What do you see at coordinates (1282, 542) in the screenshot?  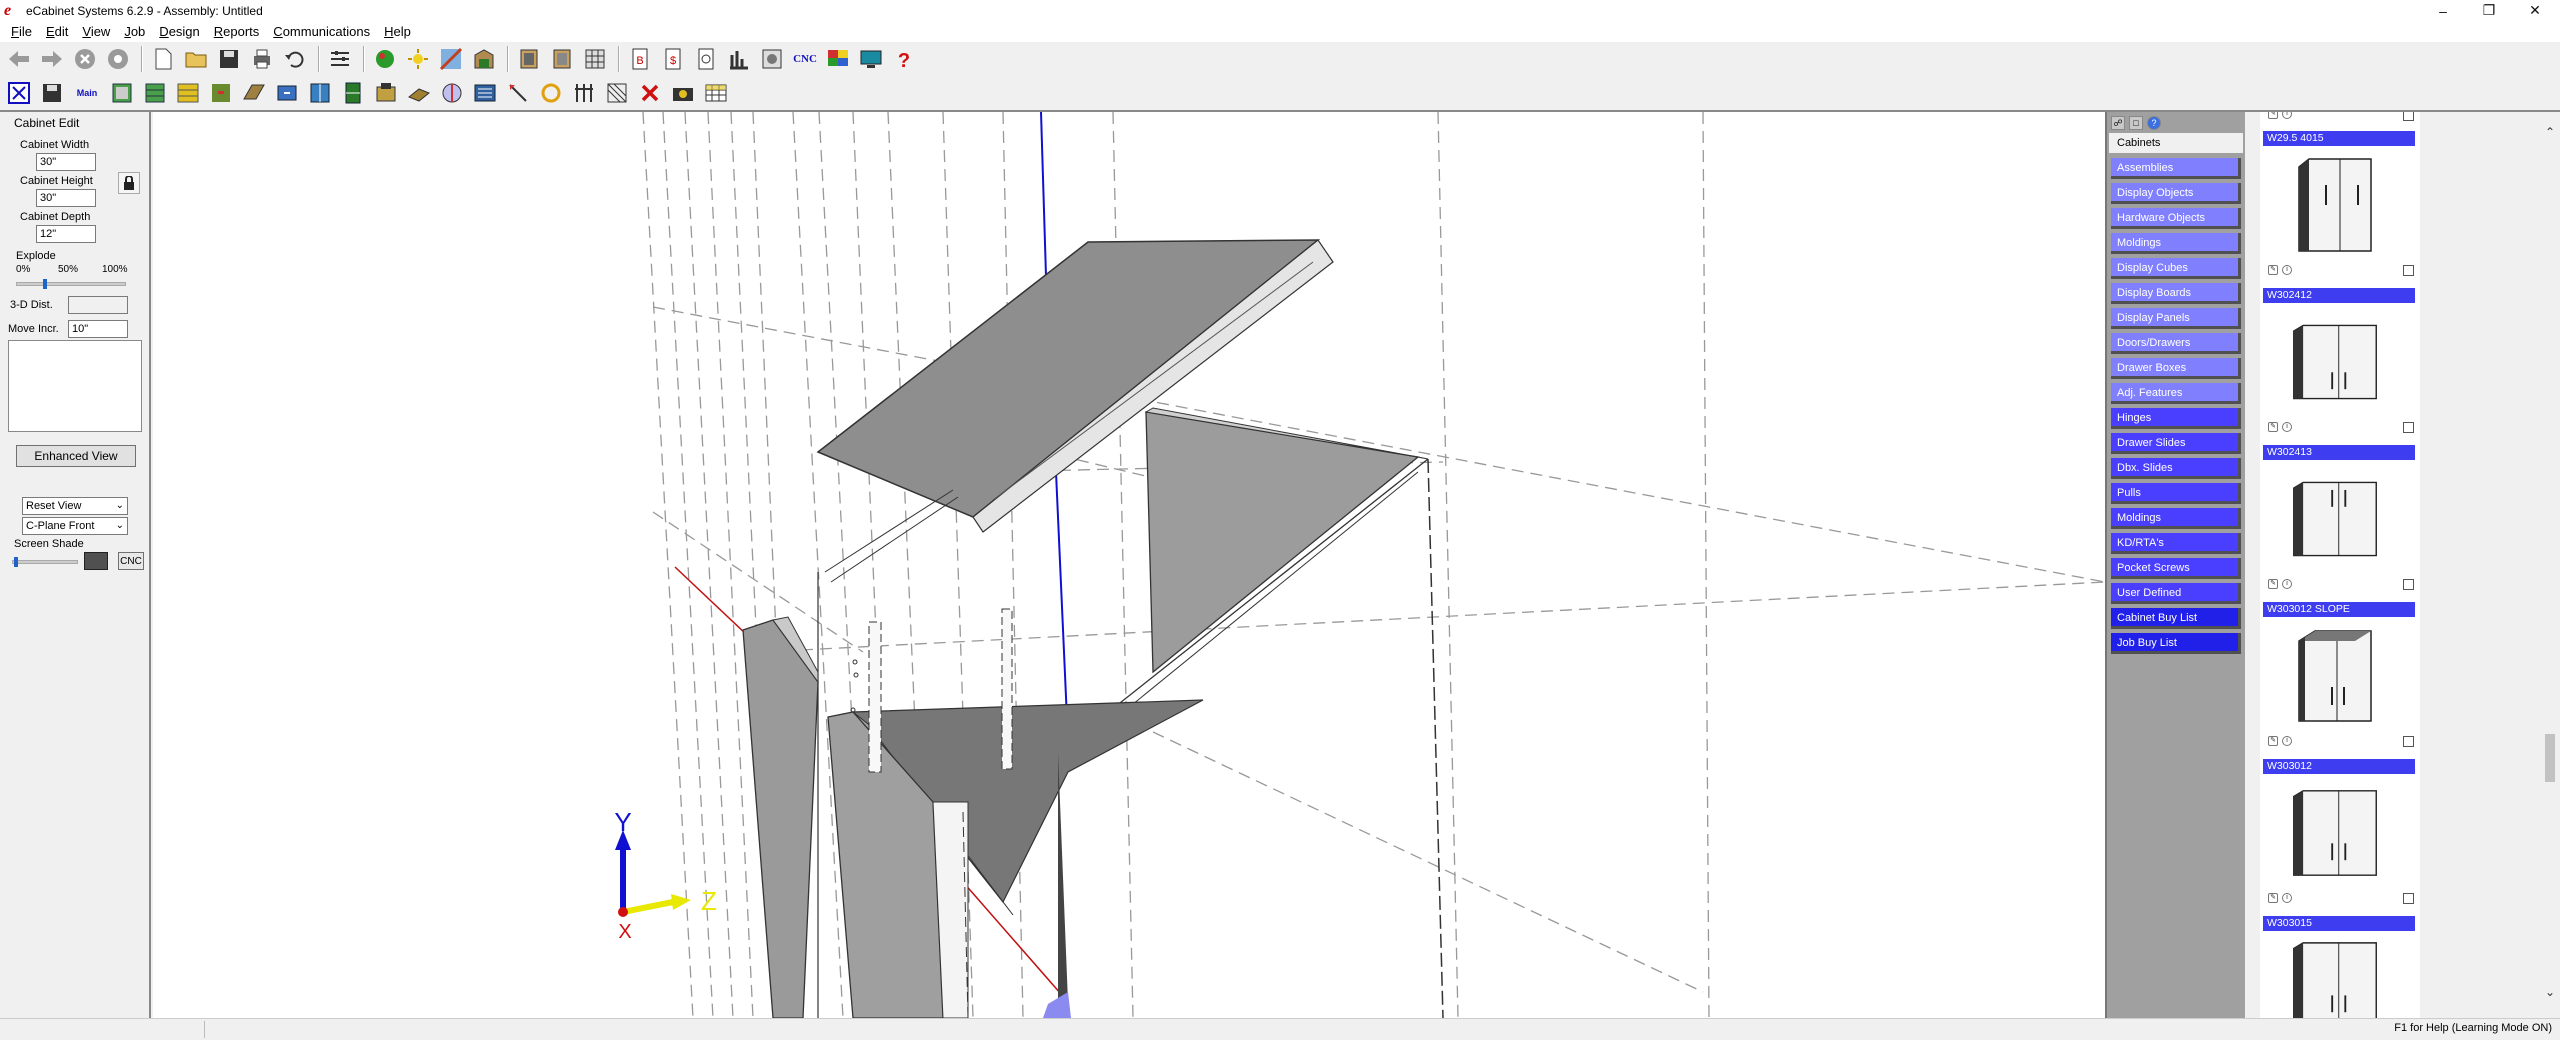 I see `right-side-panel` at bounding box center [1282, 542].